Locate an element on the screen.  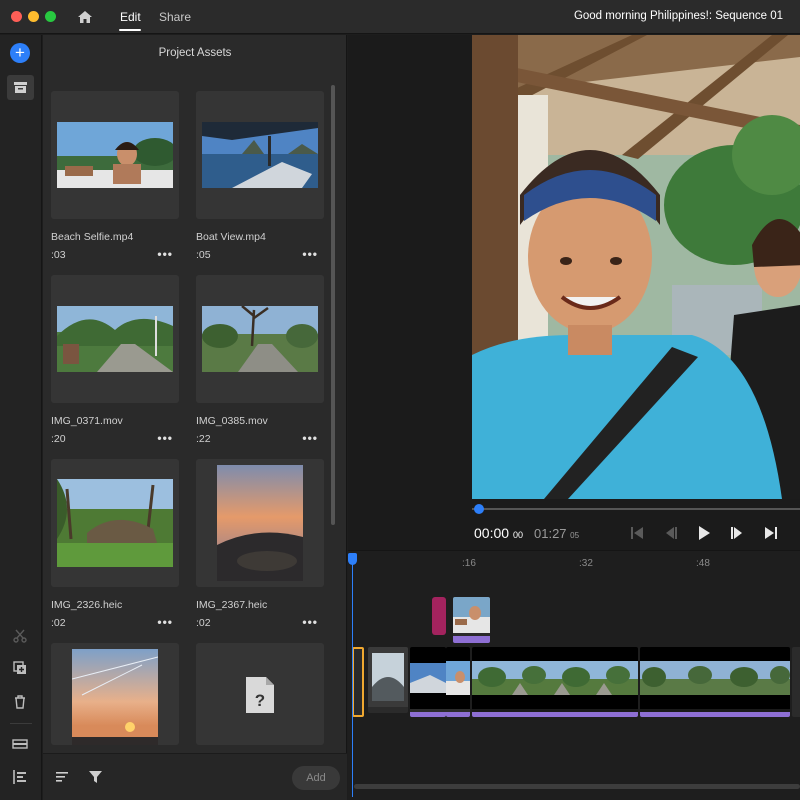
asset-tile: ? is located at coordinates (260, 694).